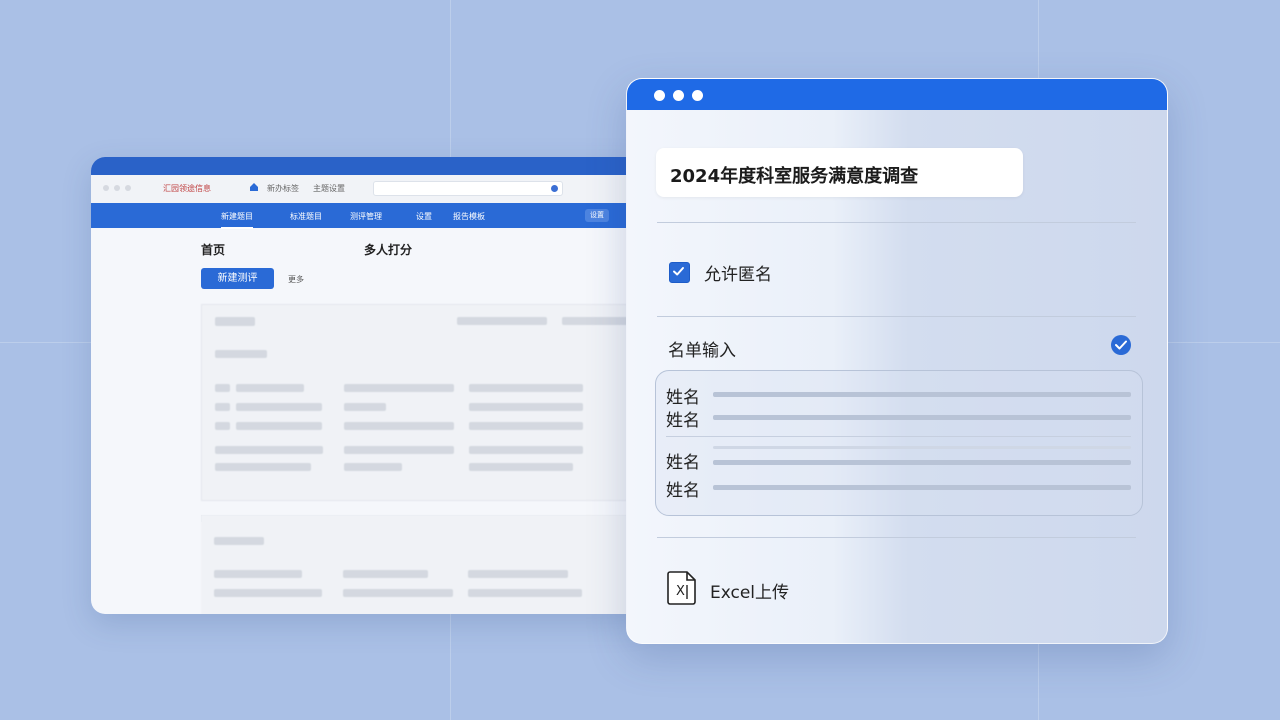  I want to click on toolbar-site-name: 汇园领途信息, so click(187, 188).